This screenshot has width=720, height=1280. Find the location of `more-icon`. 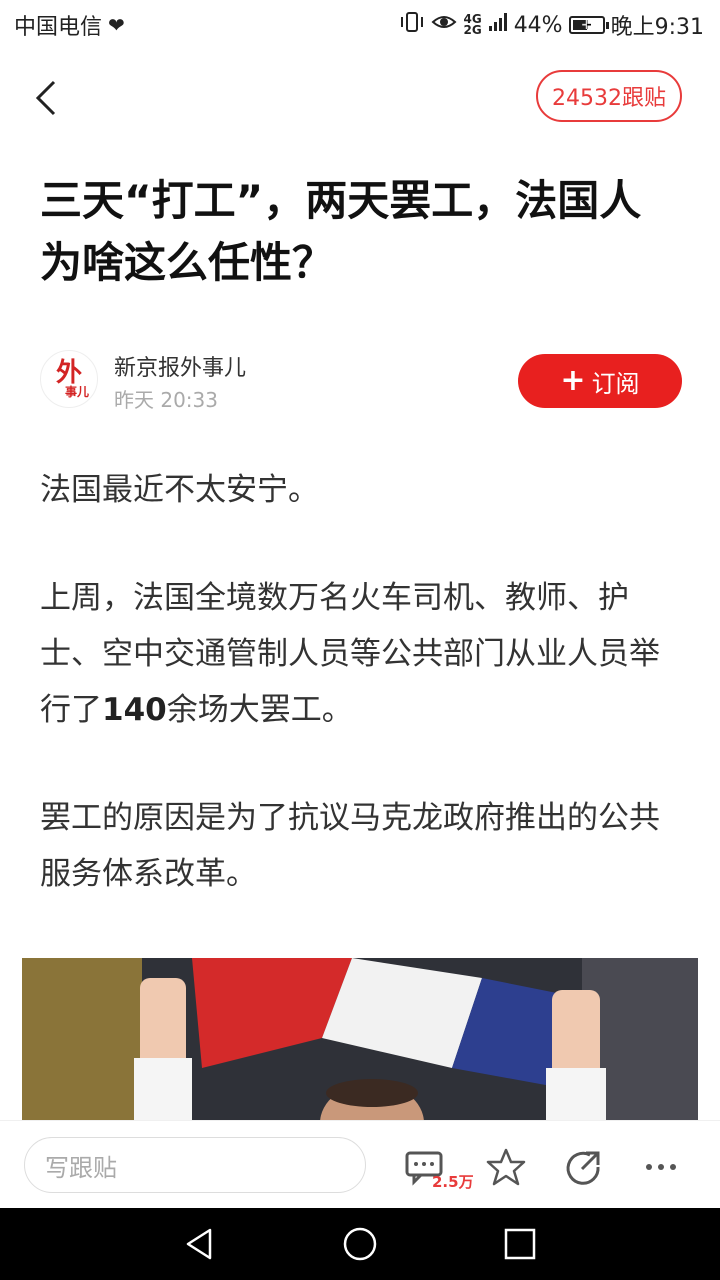

more-icon is located at coordinates (661, 1167).